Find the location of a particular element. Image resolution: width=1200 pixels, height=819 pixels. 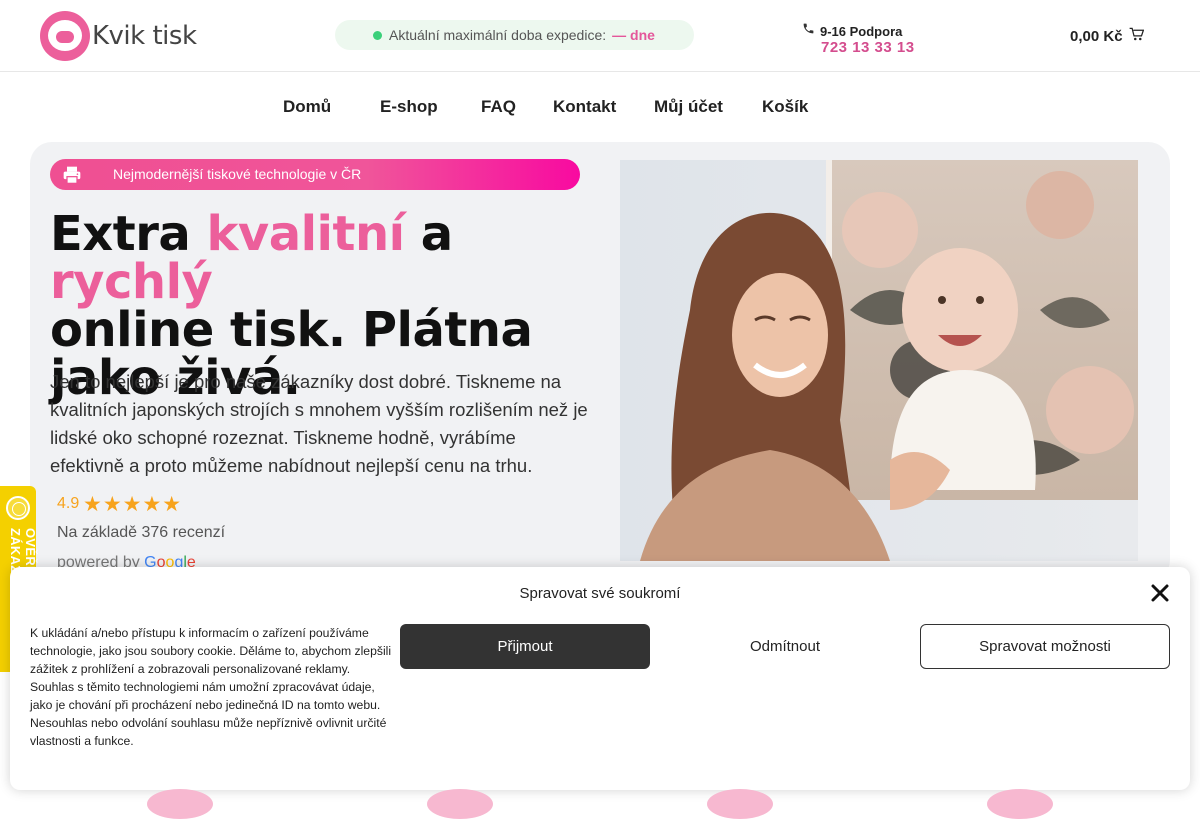

cart-total: 0,00 Kč is located at coordinates (1096, 36).